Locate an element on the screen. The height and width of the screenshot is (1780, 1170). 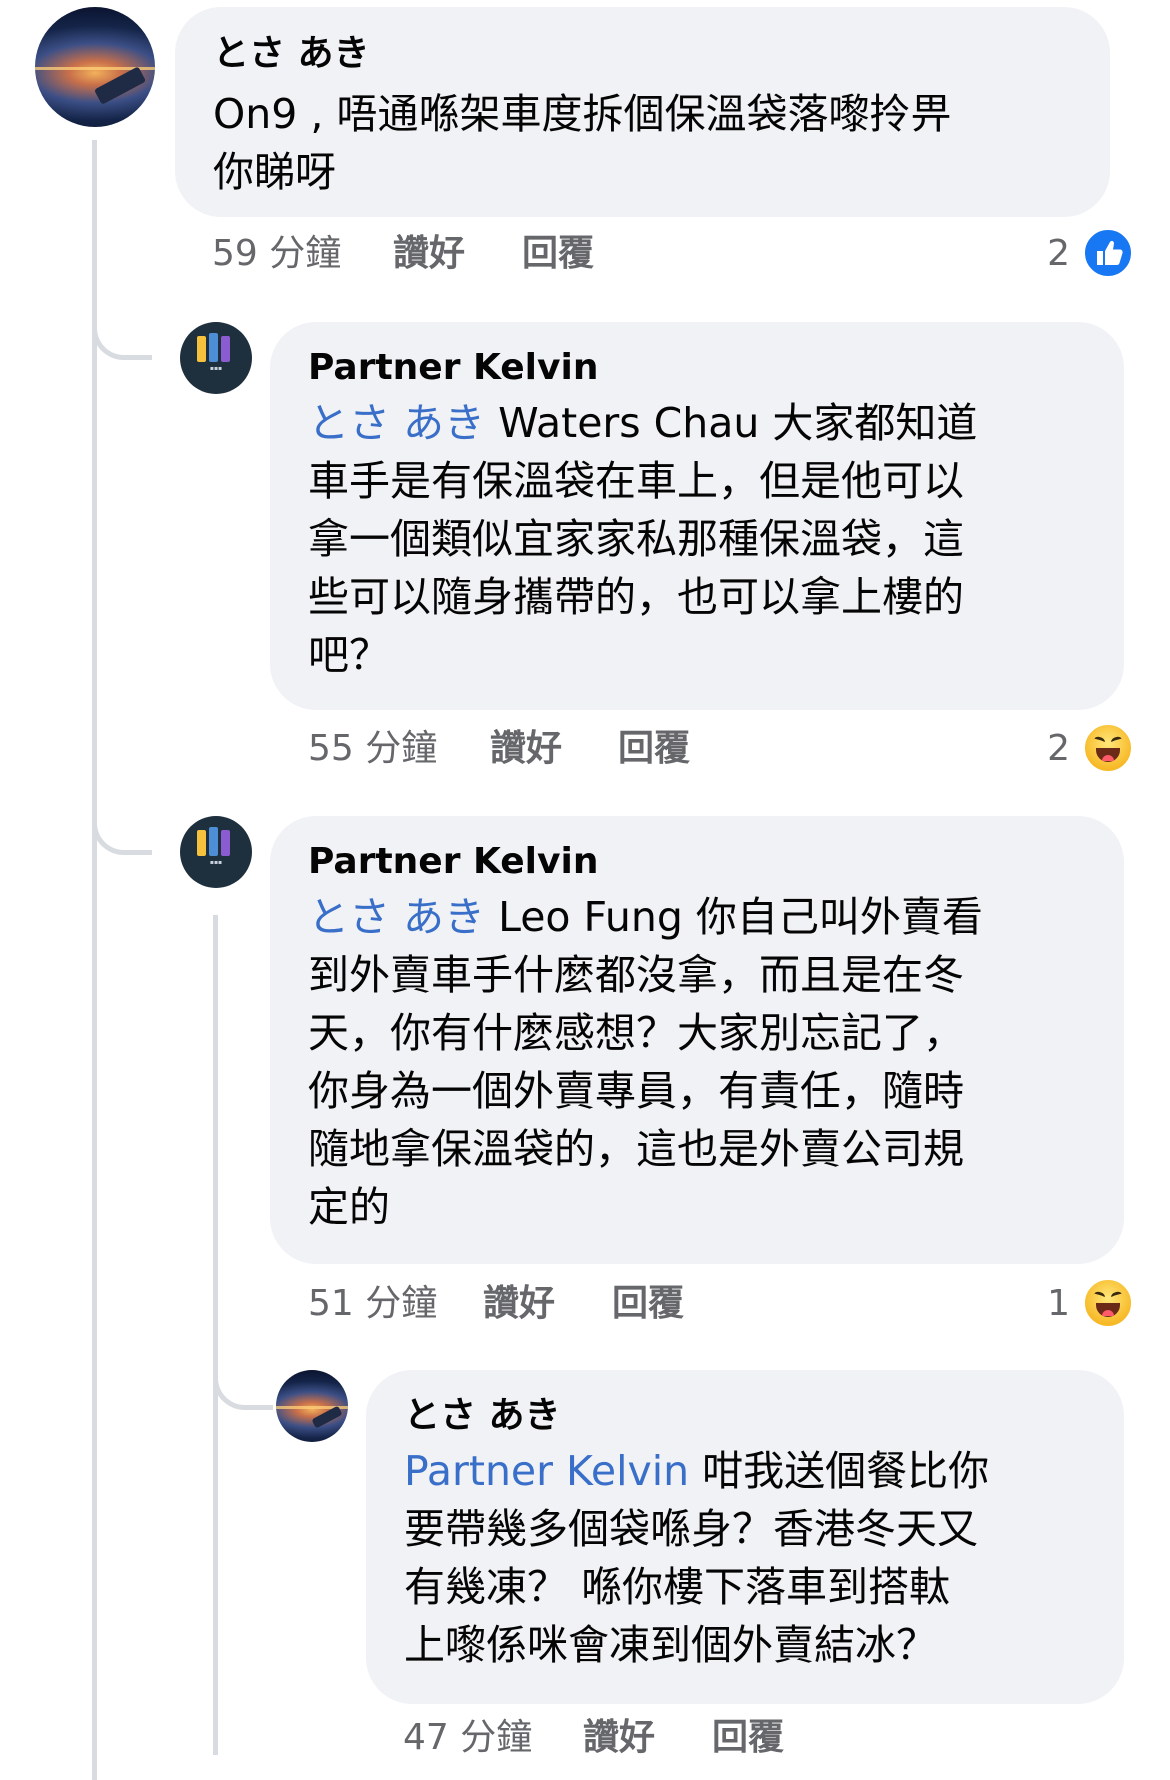
comment-text-line: Partner Kelvin 咁我送個餐比你 is located at coordinates (697, 1471).